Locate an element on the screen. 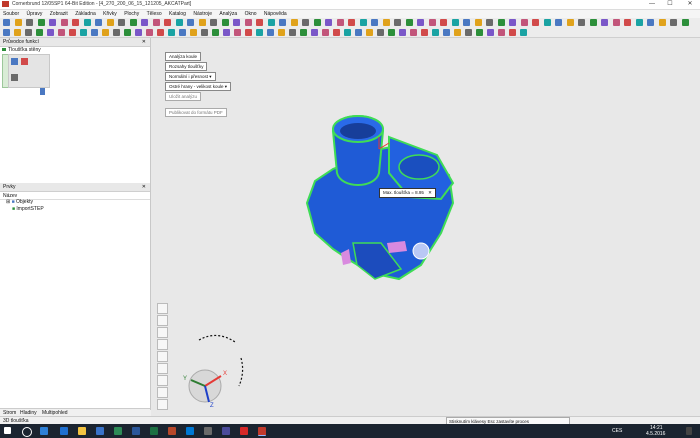 The height and width of the screenshot is (438, 700). outlook-icon is located at coordinates (190, 431).